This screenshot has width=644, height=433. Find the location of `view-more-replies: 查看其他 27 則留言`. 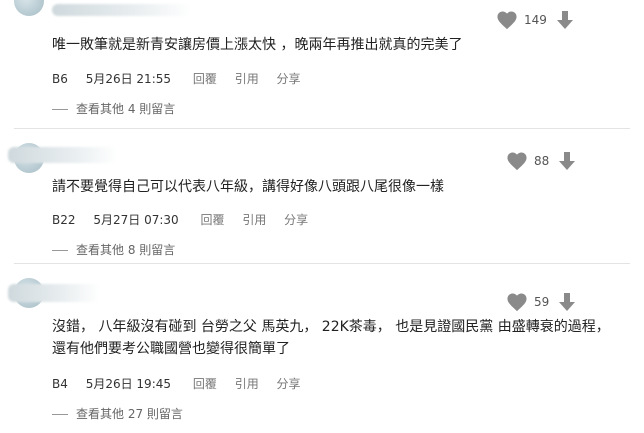

view-more-replies: 查看其他 27 則留言 is located at coordinates (117, 413).